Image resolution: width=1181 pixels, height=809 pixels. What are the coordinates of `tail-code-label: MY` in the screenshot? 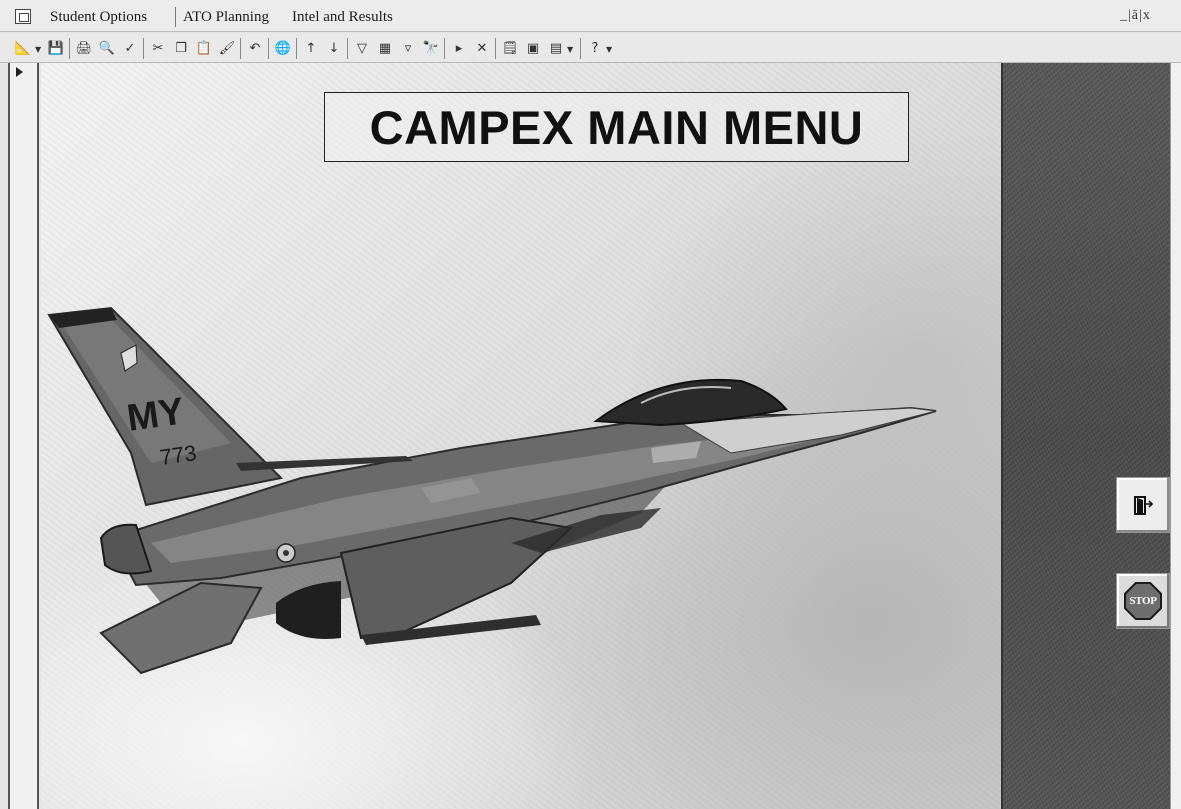 It's located at (155, 415).